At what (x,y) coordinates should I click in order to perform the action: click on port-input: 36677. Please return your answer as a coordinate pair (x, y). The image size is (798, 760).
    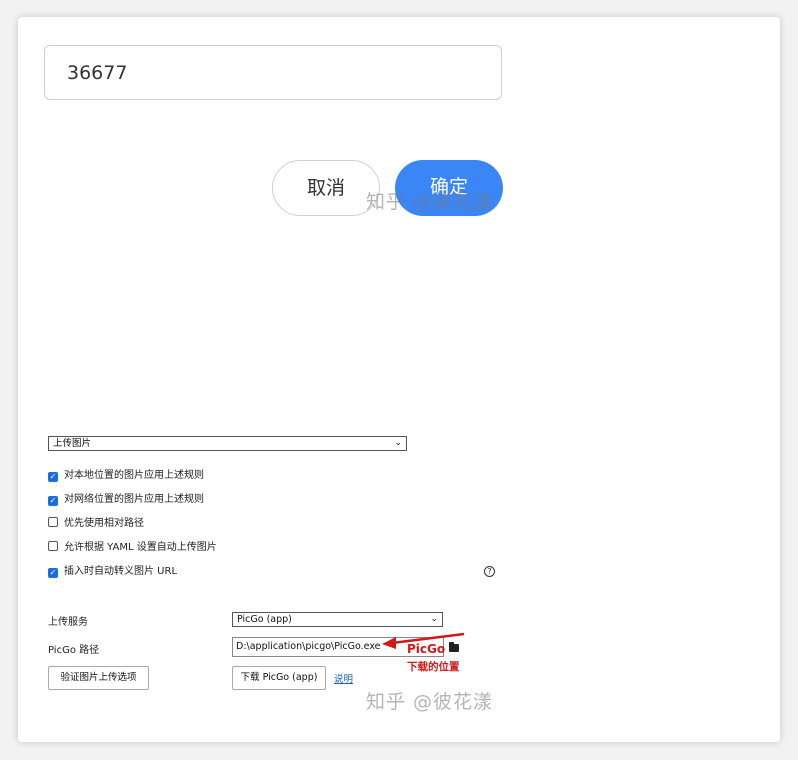
    Looking at the image, I should click on (273, 72).